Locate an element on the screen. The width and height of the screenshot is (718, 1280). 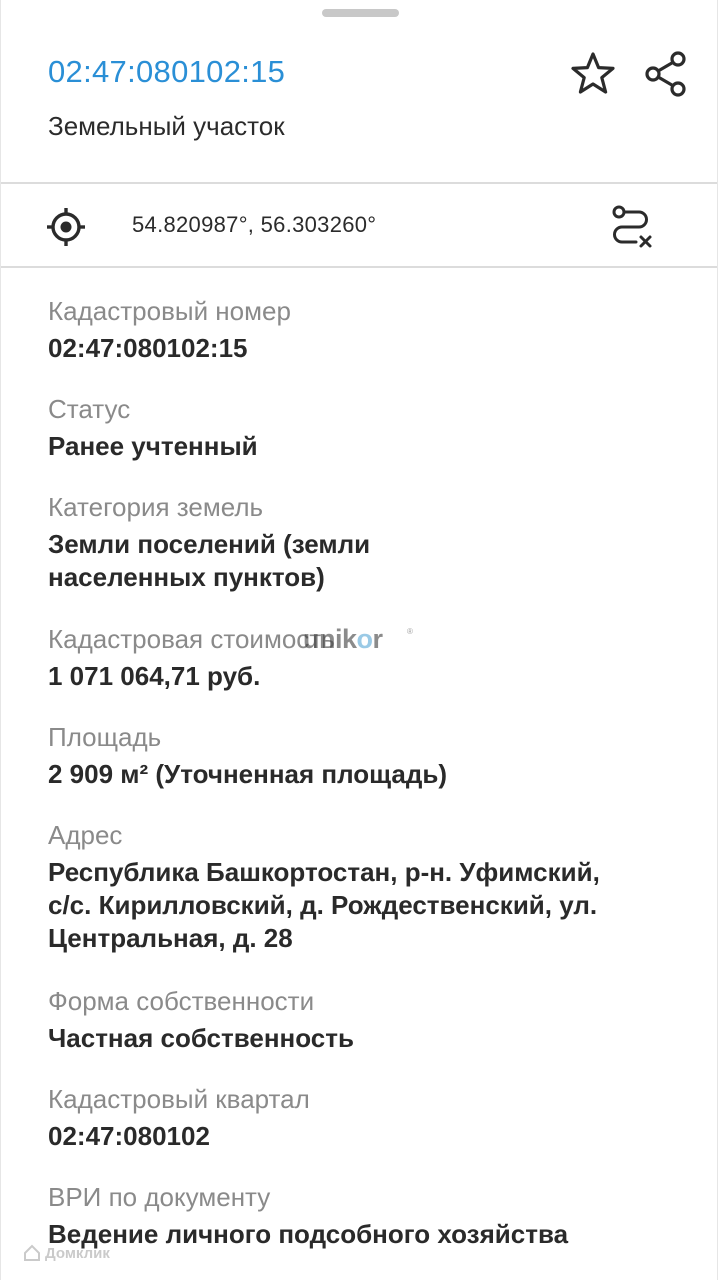
watermark-post: r is located at coordinates (378, 639).